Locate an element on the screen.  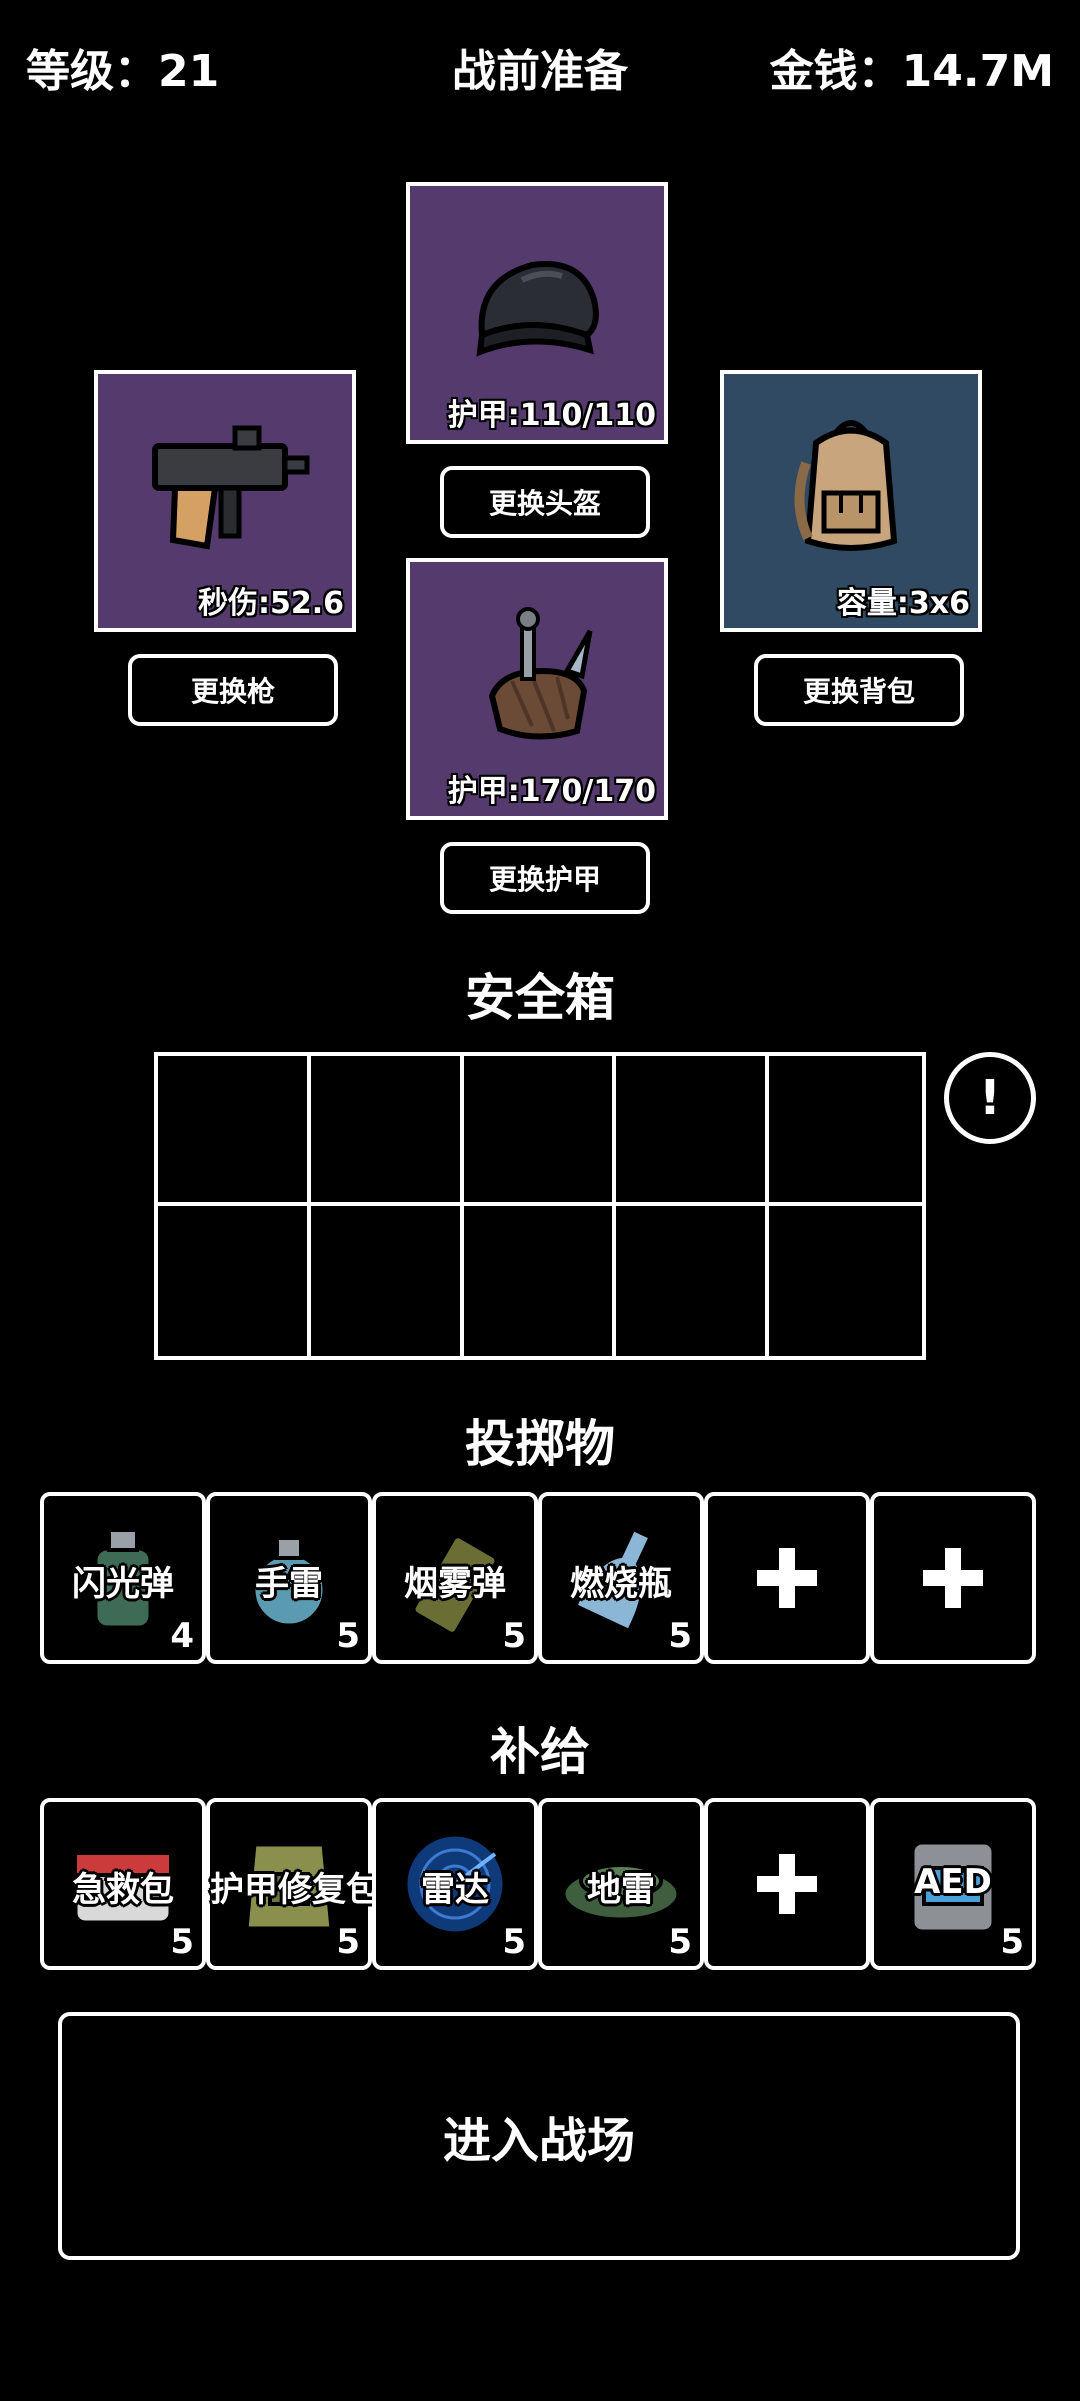
supply-slot-medkit: 急救包 5 is located at coordinates (123, 1884).